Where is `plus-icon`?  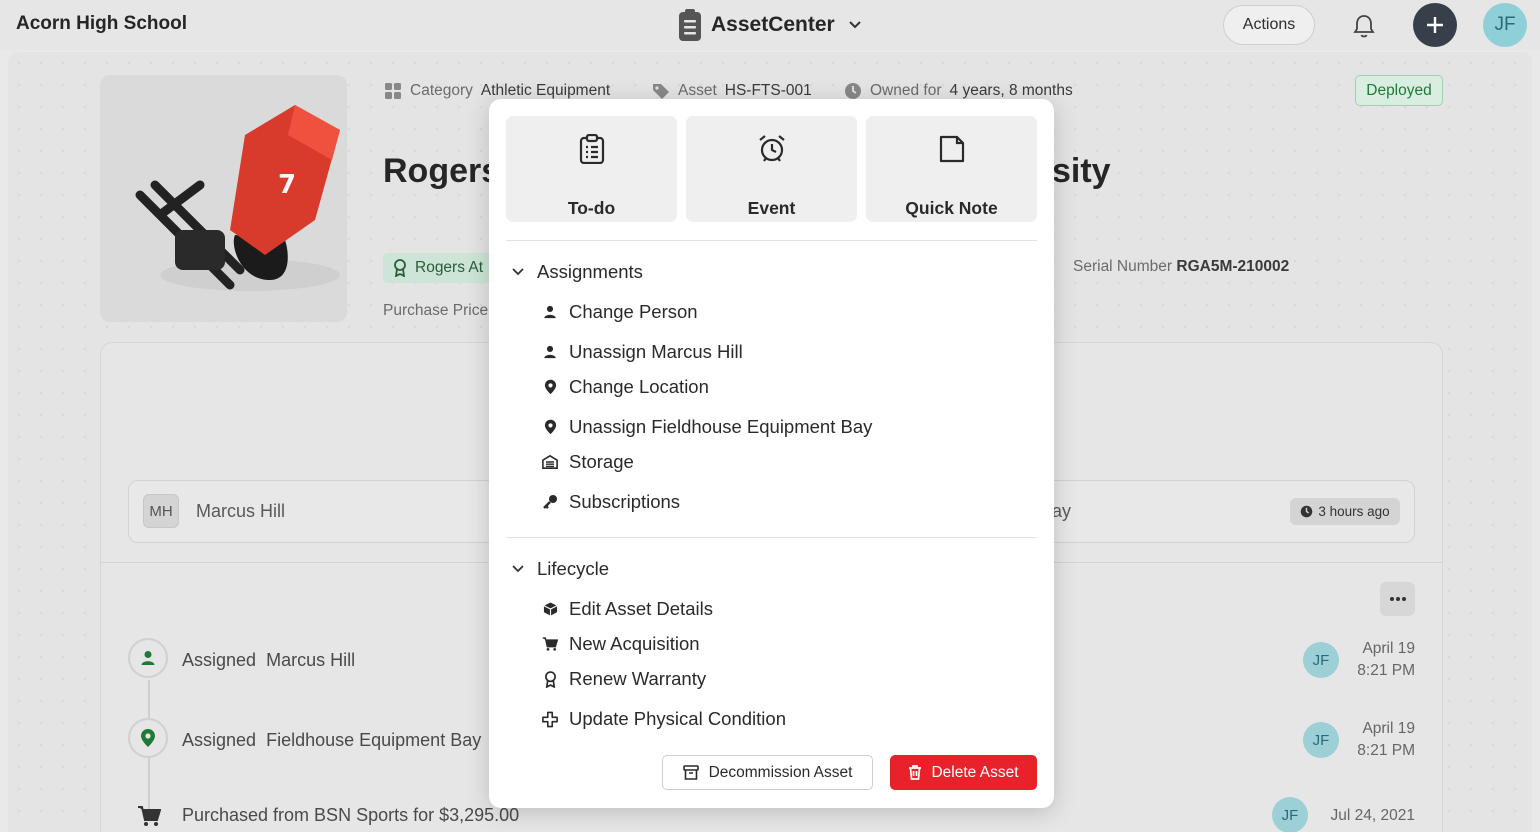 plus-icon is located at coordinates (1435, 25).